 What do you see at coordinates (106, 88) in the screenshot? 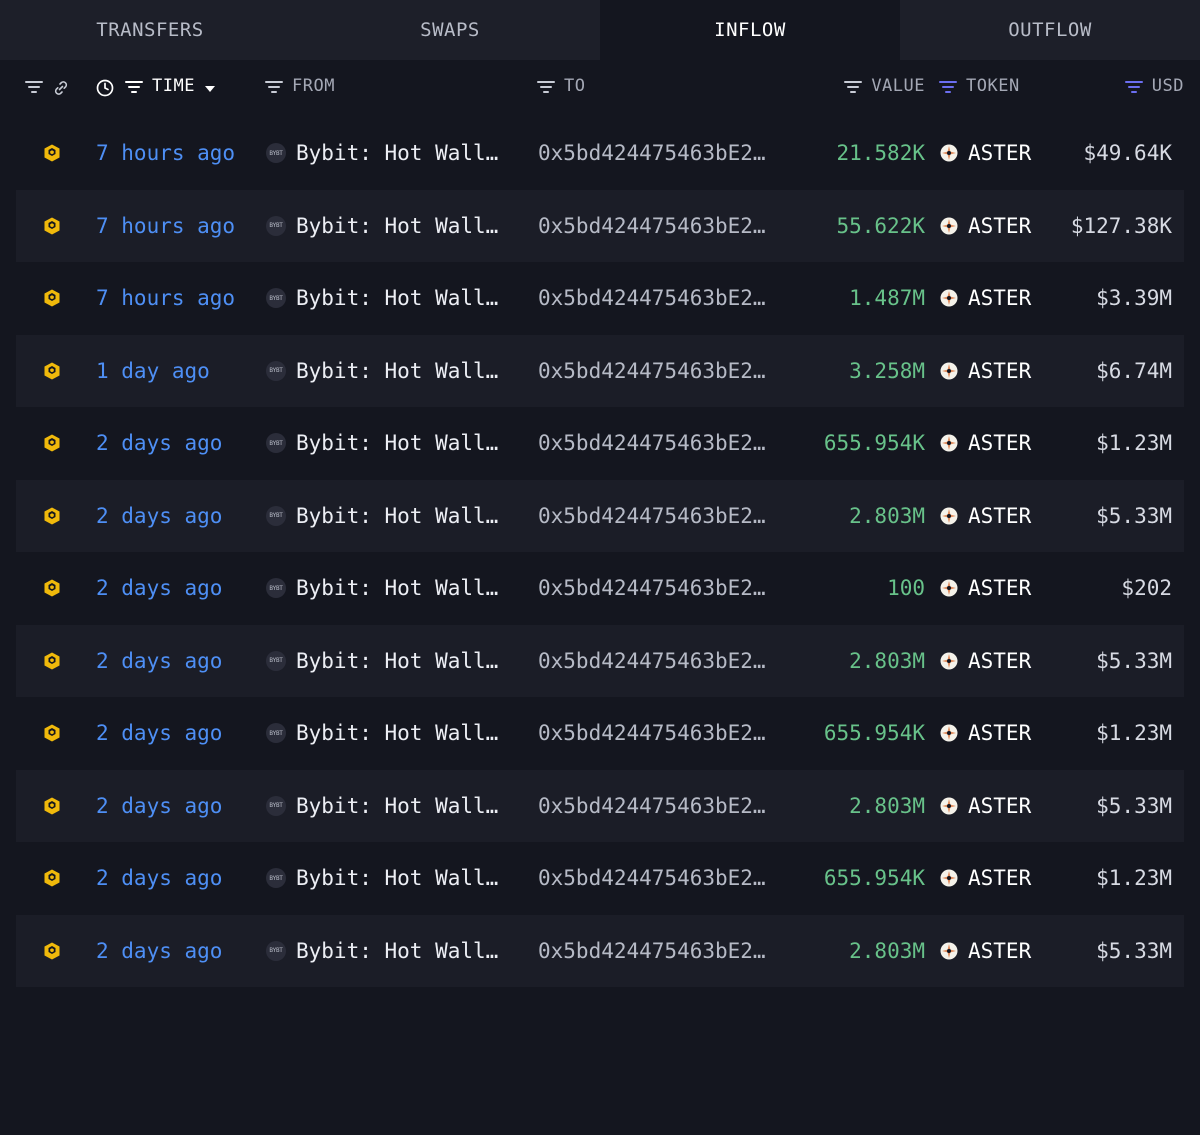
I see `clock-icon` at bounding box center [106, 88].